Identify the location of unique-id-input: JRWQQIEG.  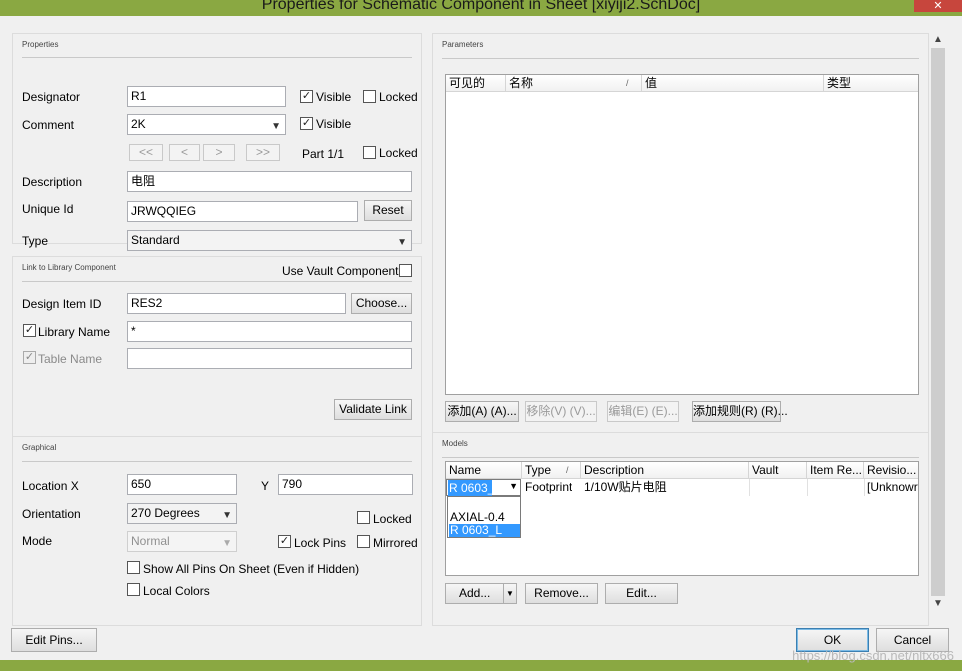
(242, 211).